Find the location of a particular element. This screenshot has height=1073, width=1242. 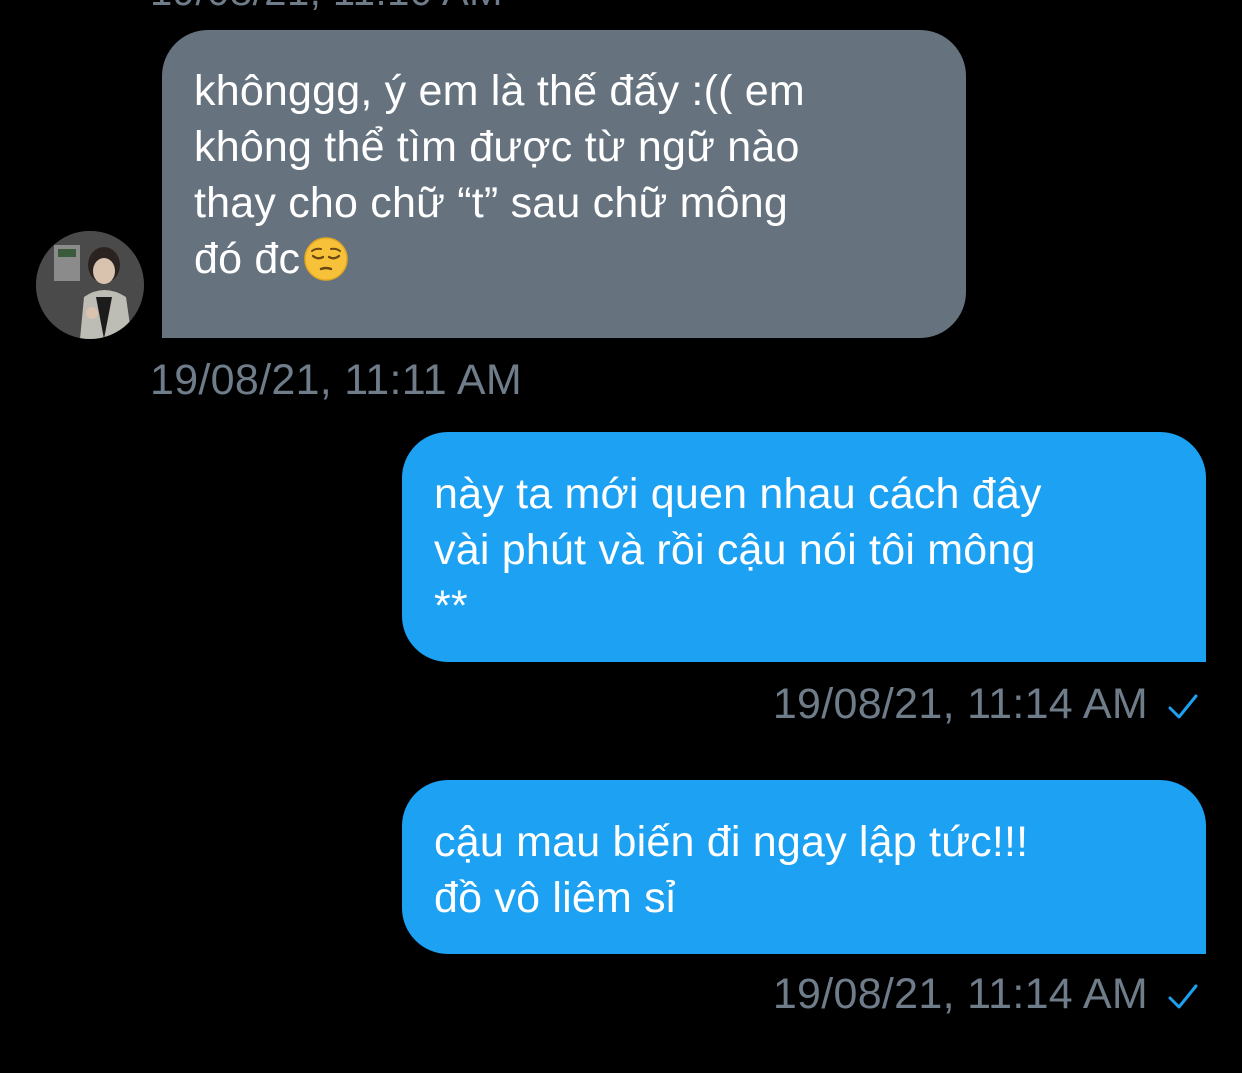

message-timestamp: 19/08/21, 11:11 AM is located at coordinates (336, 380).